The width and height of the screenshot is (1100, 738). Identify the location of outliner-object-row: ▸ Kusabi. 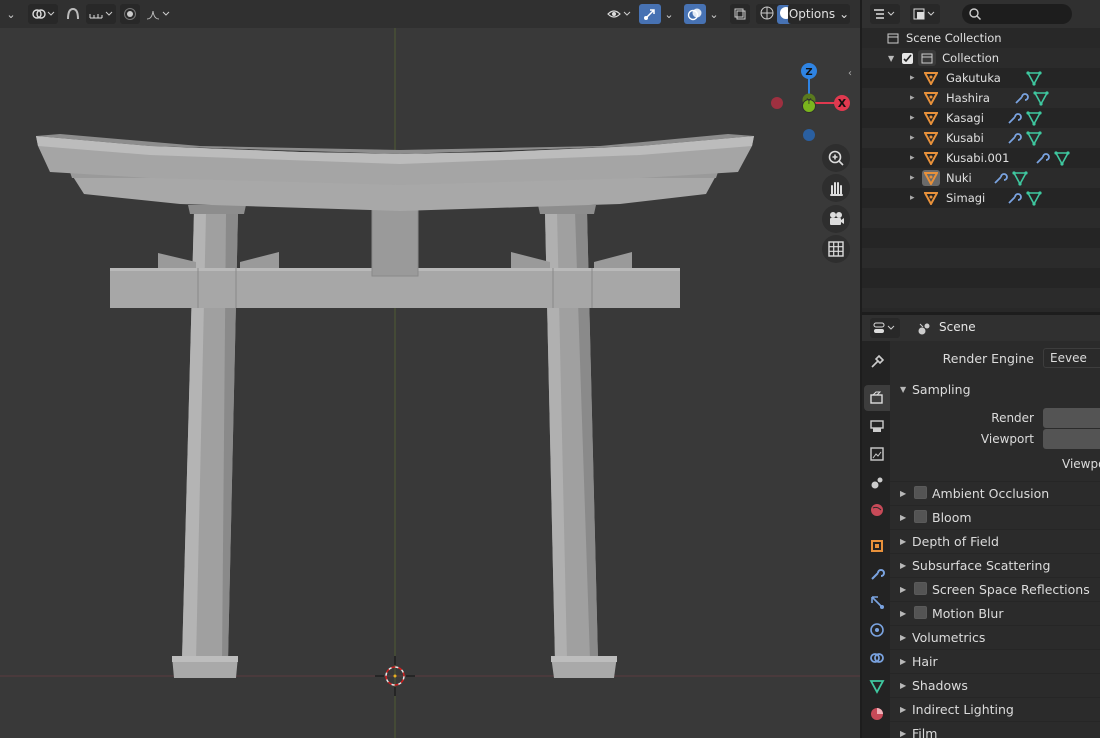
(981, 138).